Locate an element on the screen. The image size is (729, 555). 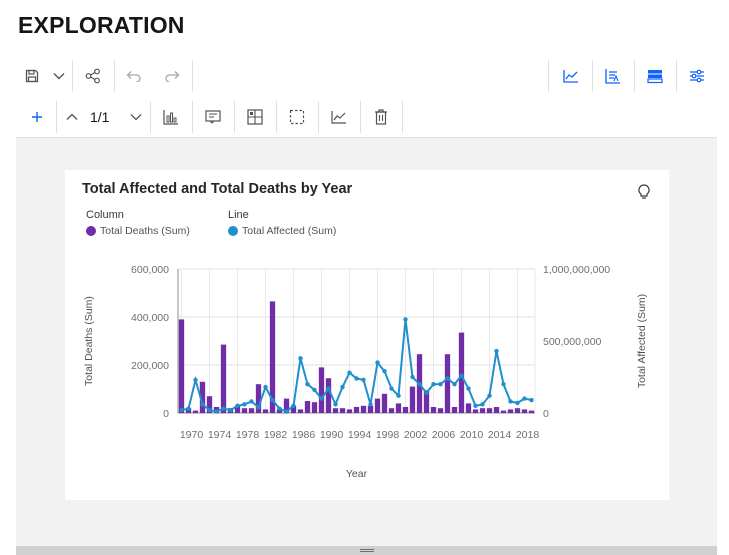
x-tick-label: 2018 is located at coordinates (528, 435).